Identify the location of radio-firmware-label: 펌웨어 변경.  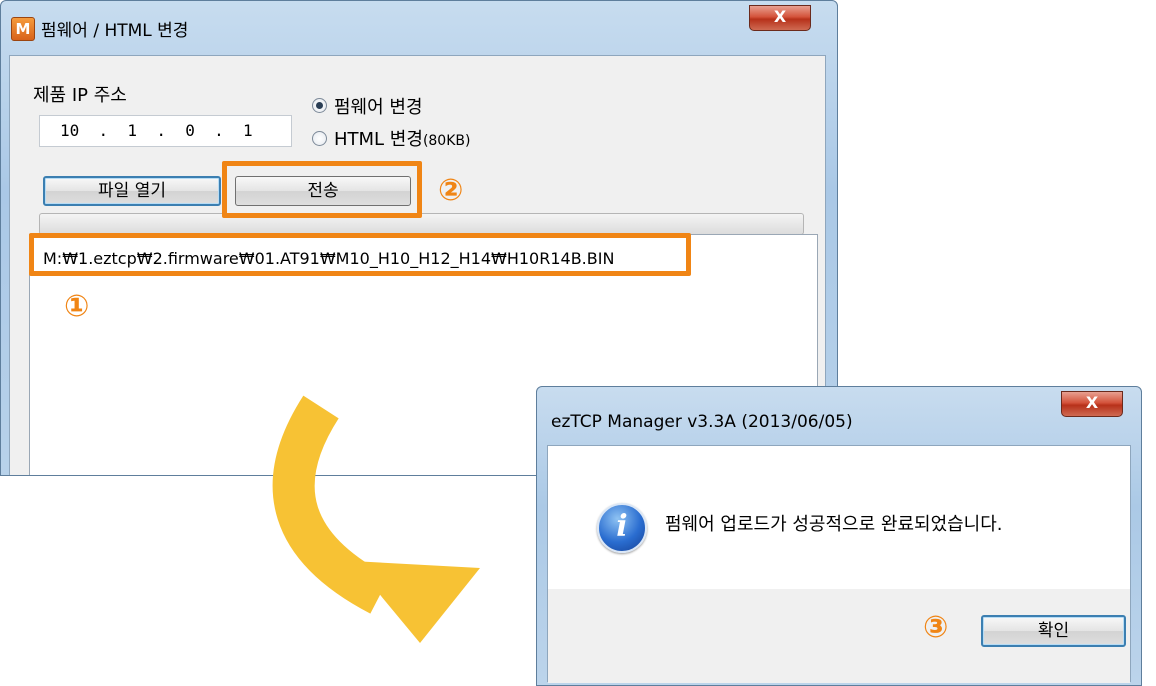
(378, 106).